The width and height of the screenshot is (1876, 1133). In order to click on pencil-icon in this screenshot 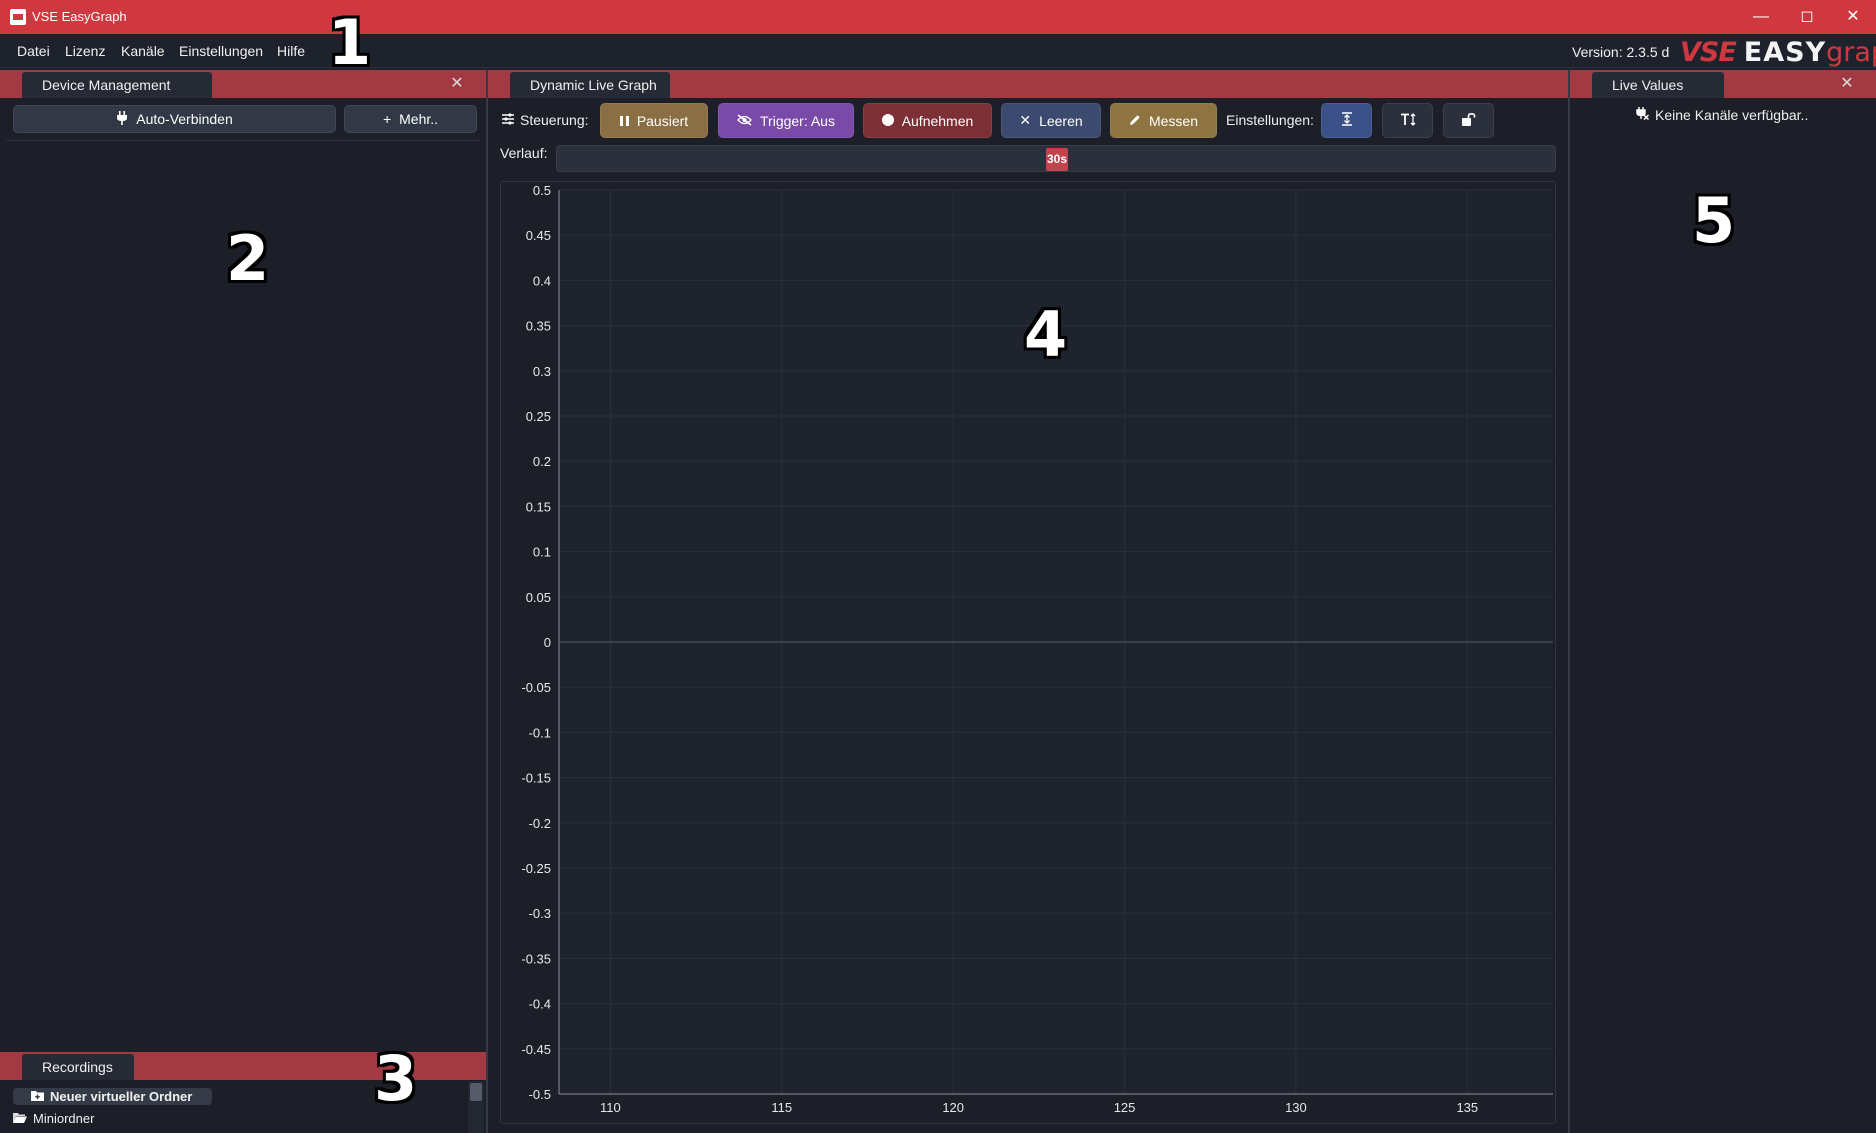, I will do `click(1135, 121)`.